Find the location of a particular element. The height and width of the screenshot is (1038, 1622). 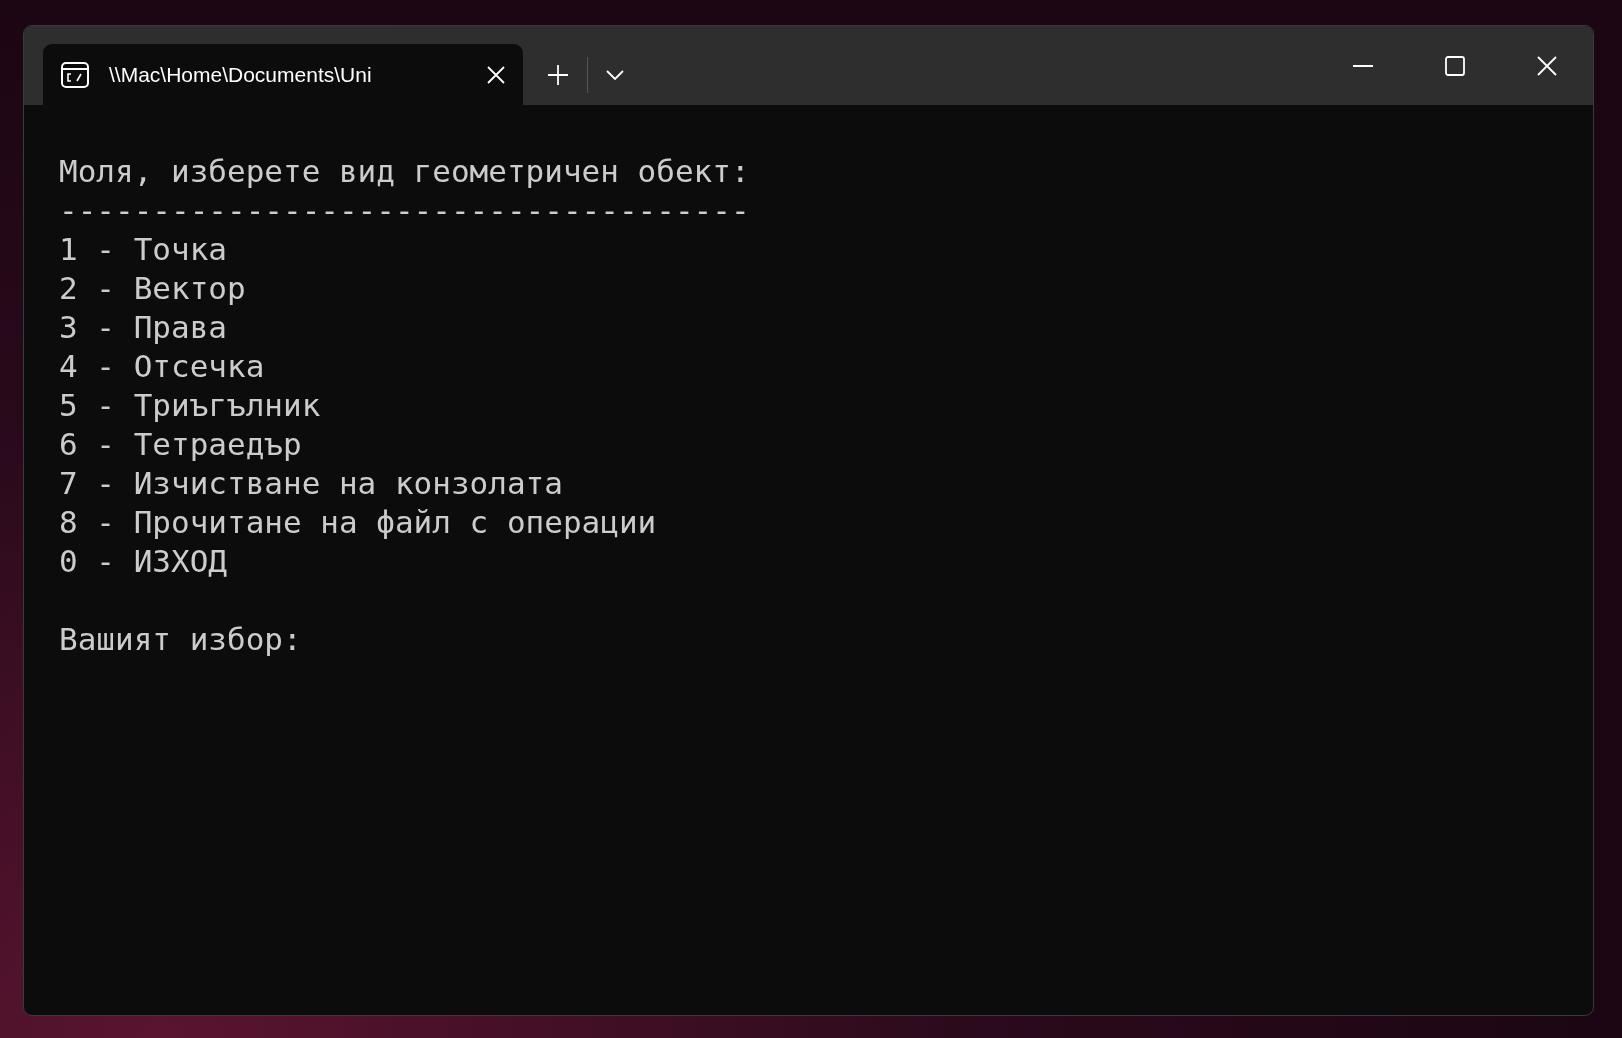

console-line: ------------------------------------- is located at coordinates (404, 210).